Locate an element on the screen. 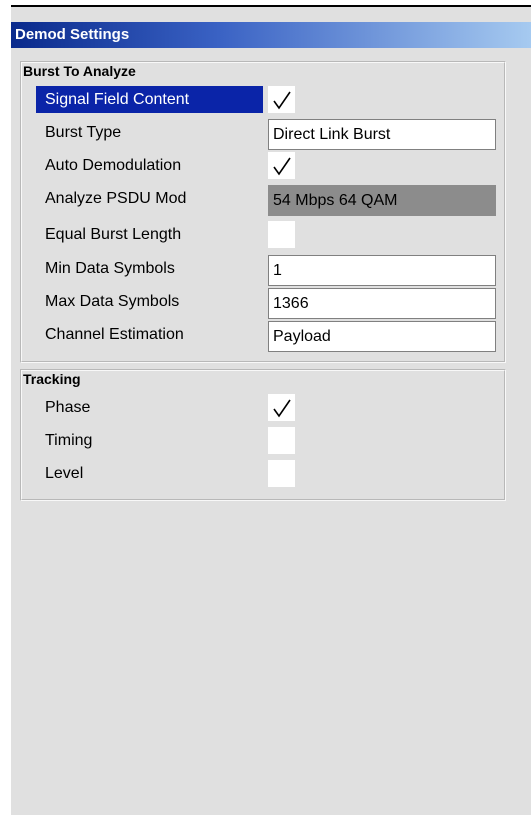 The width and height of the screenshot is (531, 815). row-level: Level is located at coordinates (271, 473).